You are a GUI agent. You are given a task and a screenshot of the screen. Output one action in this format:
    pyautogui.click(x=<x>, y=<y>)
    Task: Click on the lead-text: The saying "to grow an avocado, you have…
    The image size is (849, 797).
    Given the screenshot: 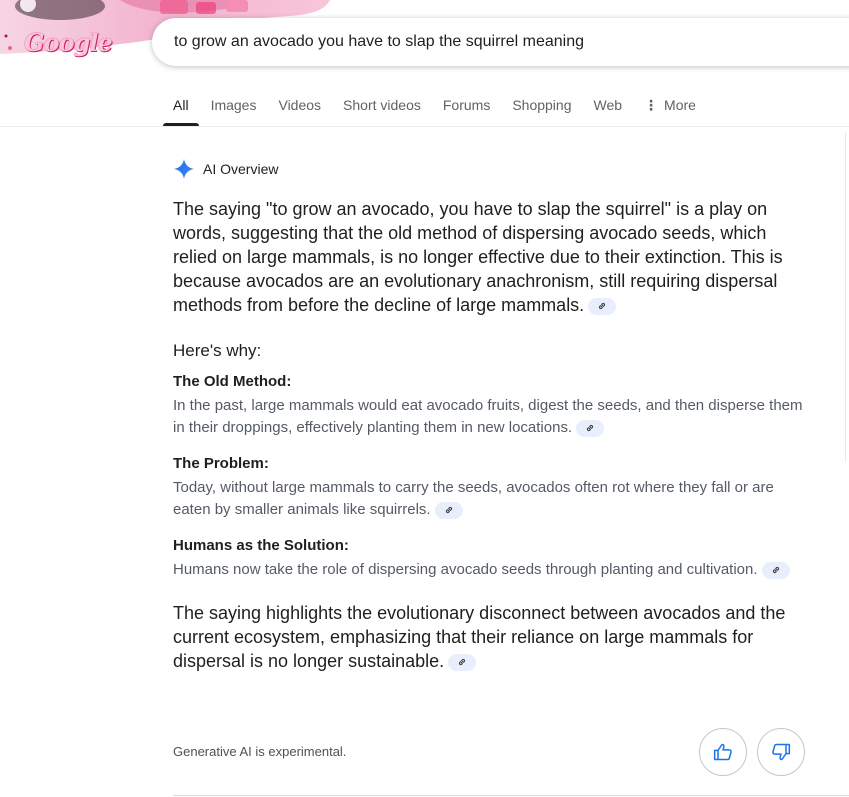 What is the action you would take?
    pyautogui.click(x=478, y=257)
    